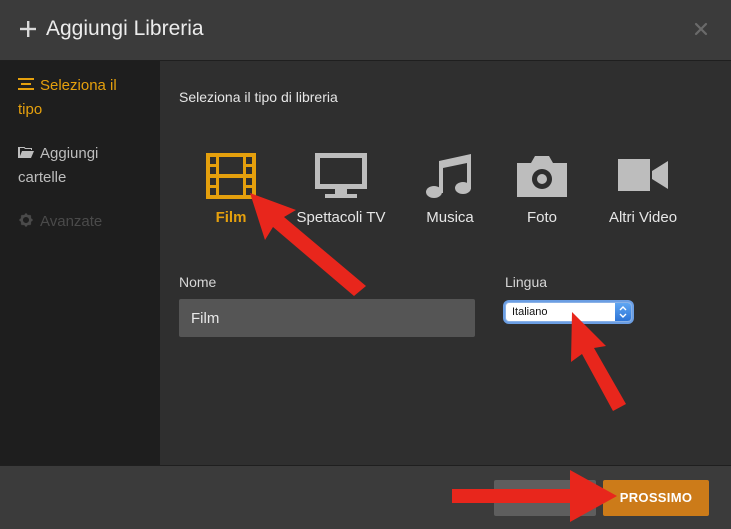 Image resolution: width=731 pixels, height=529 pixels. Describe the element at coordinates (341, 175) in the screenshot. I see `tv-icon` at that location.